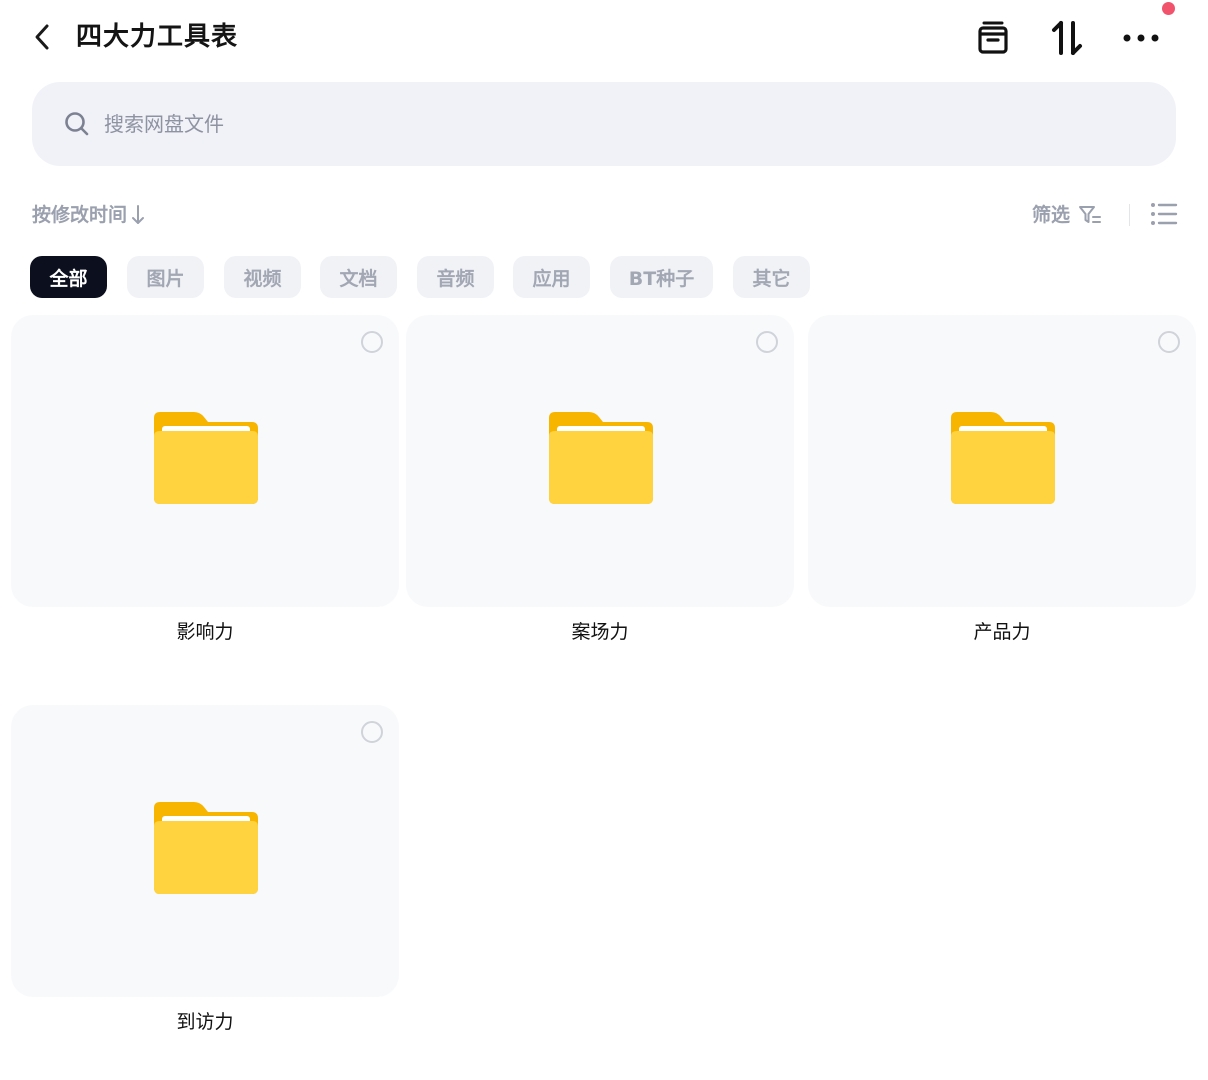  I want to click on more-button, so click(1141, 38).